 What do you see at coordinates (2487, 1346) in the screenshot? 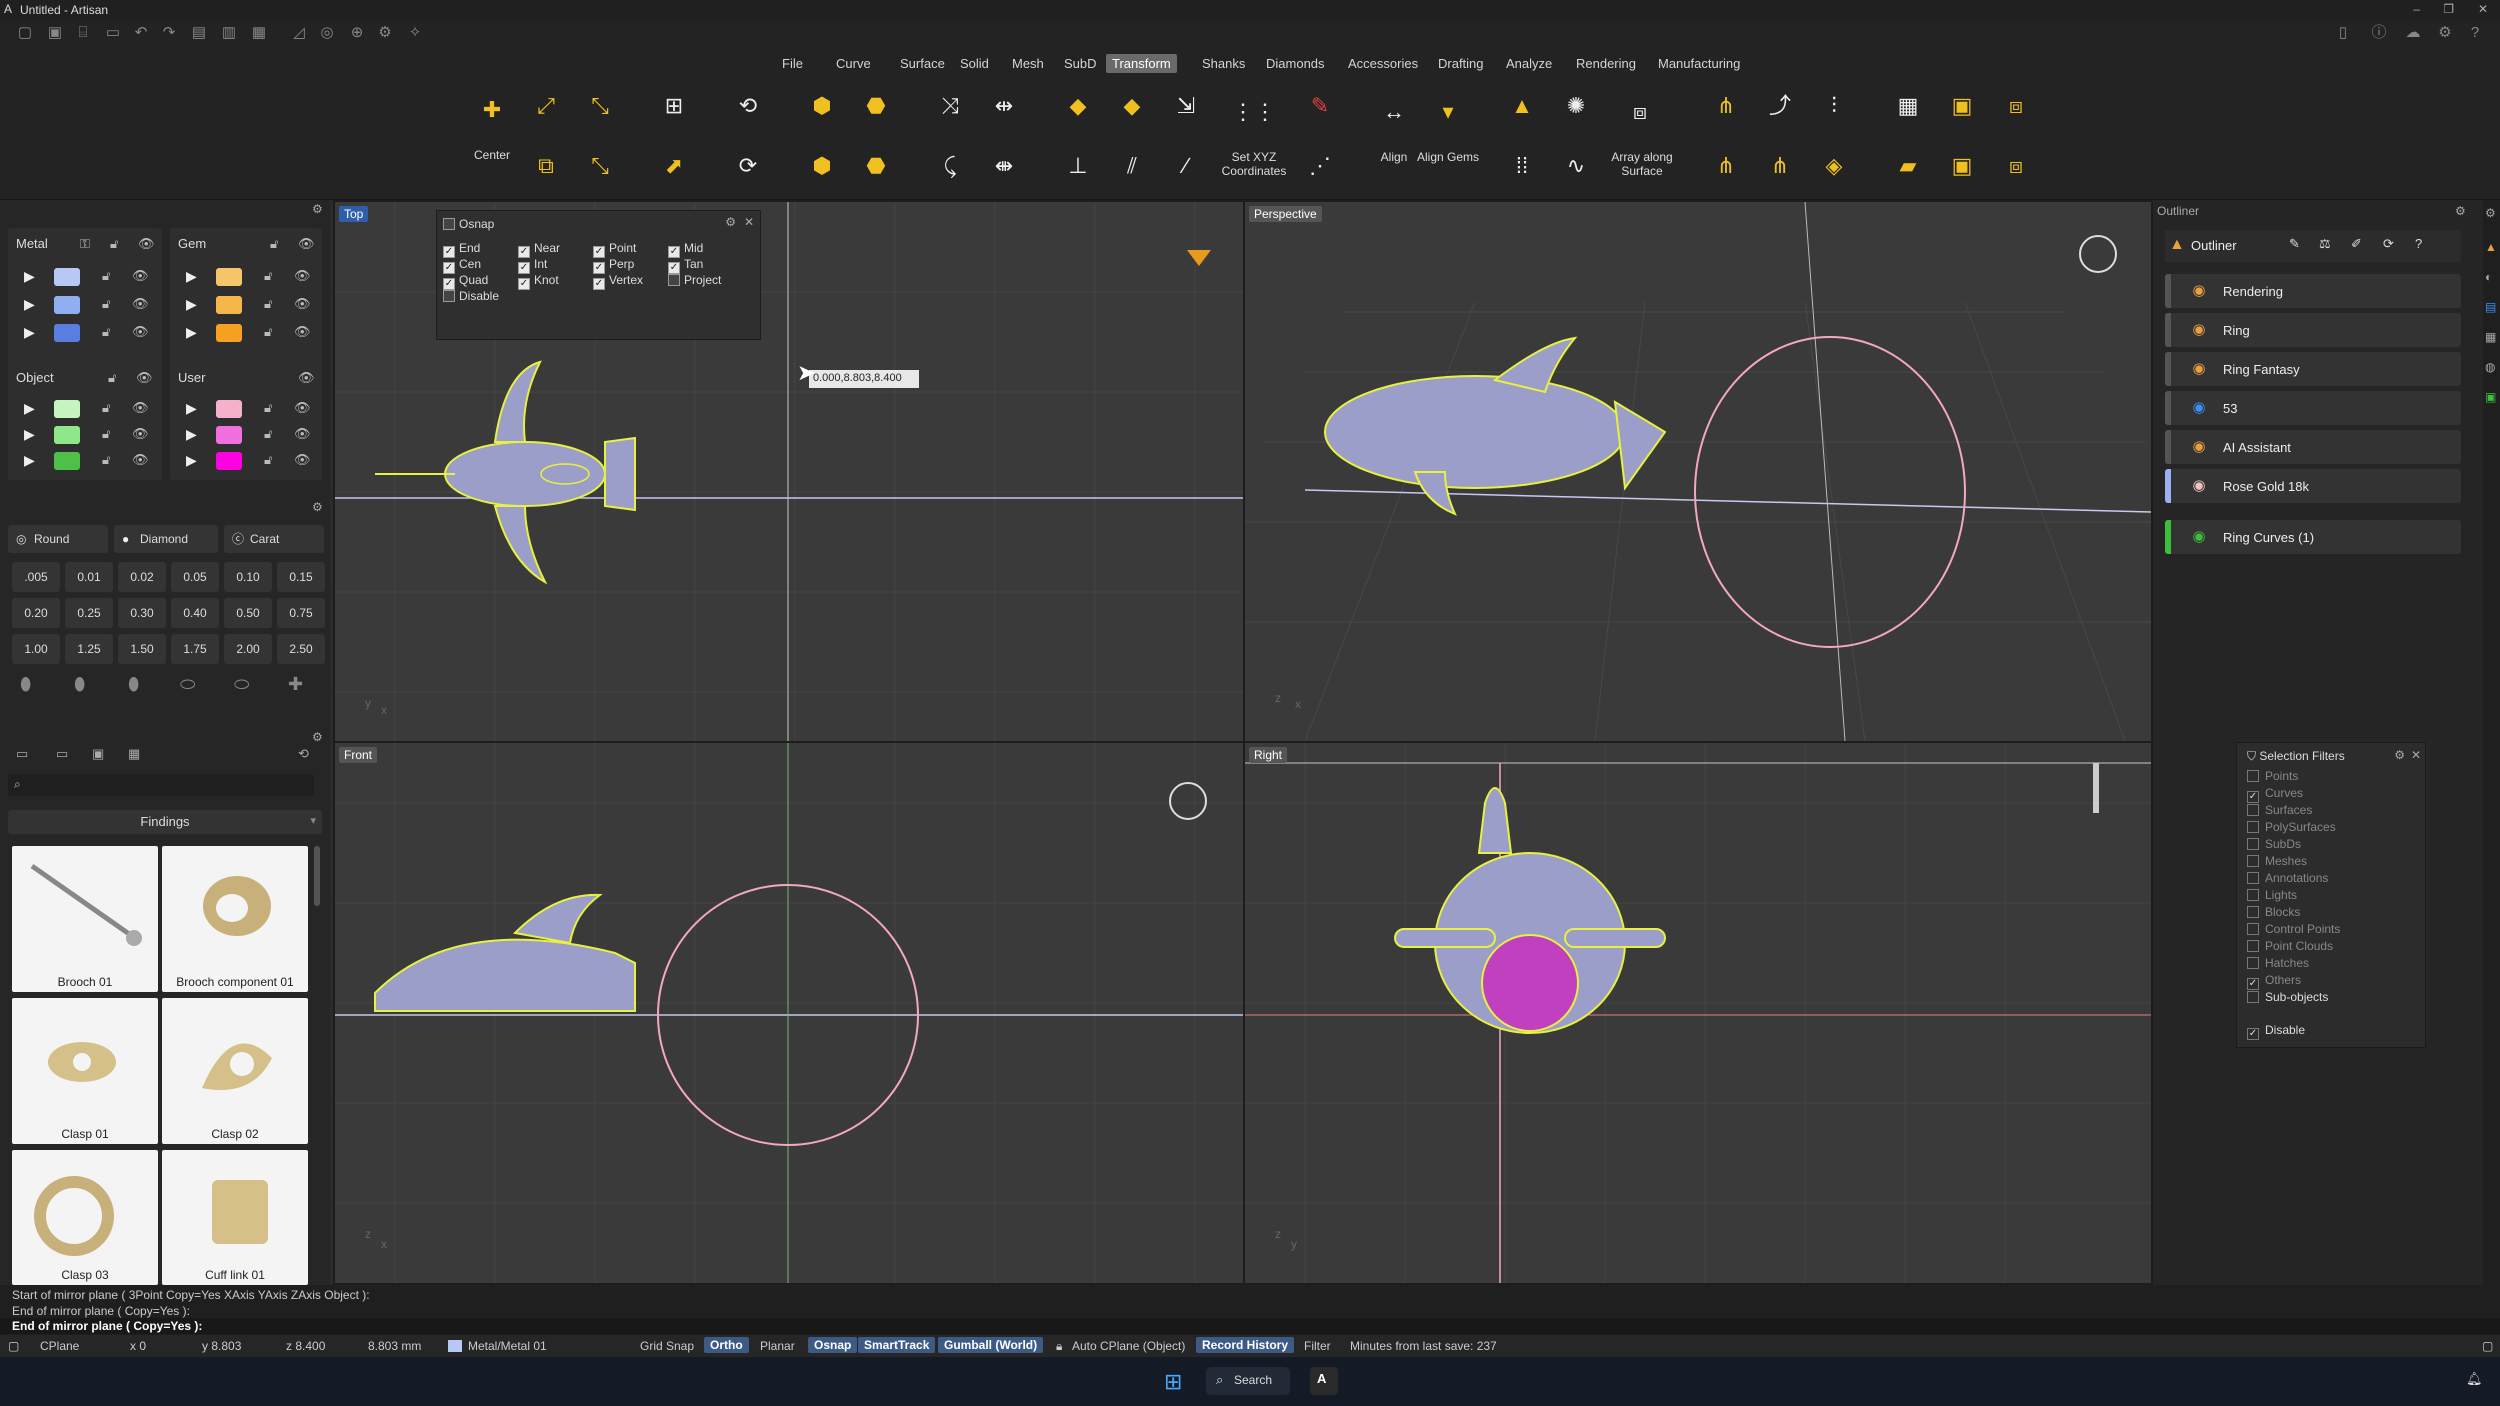
I see `status-panel-icon: ▢` at bounding box center [2487, 1346].